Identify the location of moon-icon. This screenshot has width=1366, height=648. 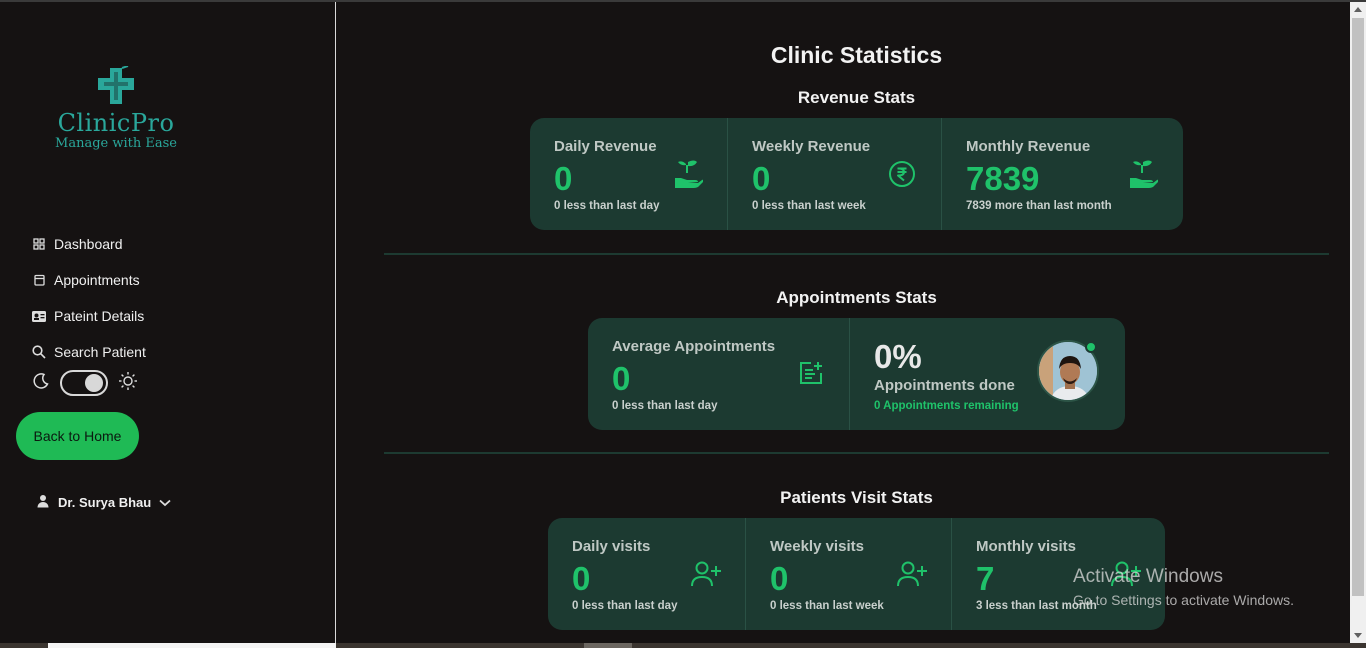
(41, 383).